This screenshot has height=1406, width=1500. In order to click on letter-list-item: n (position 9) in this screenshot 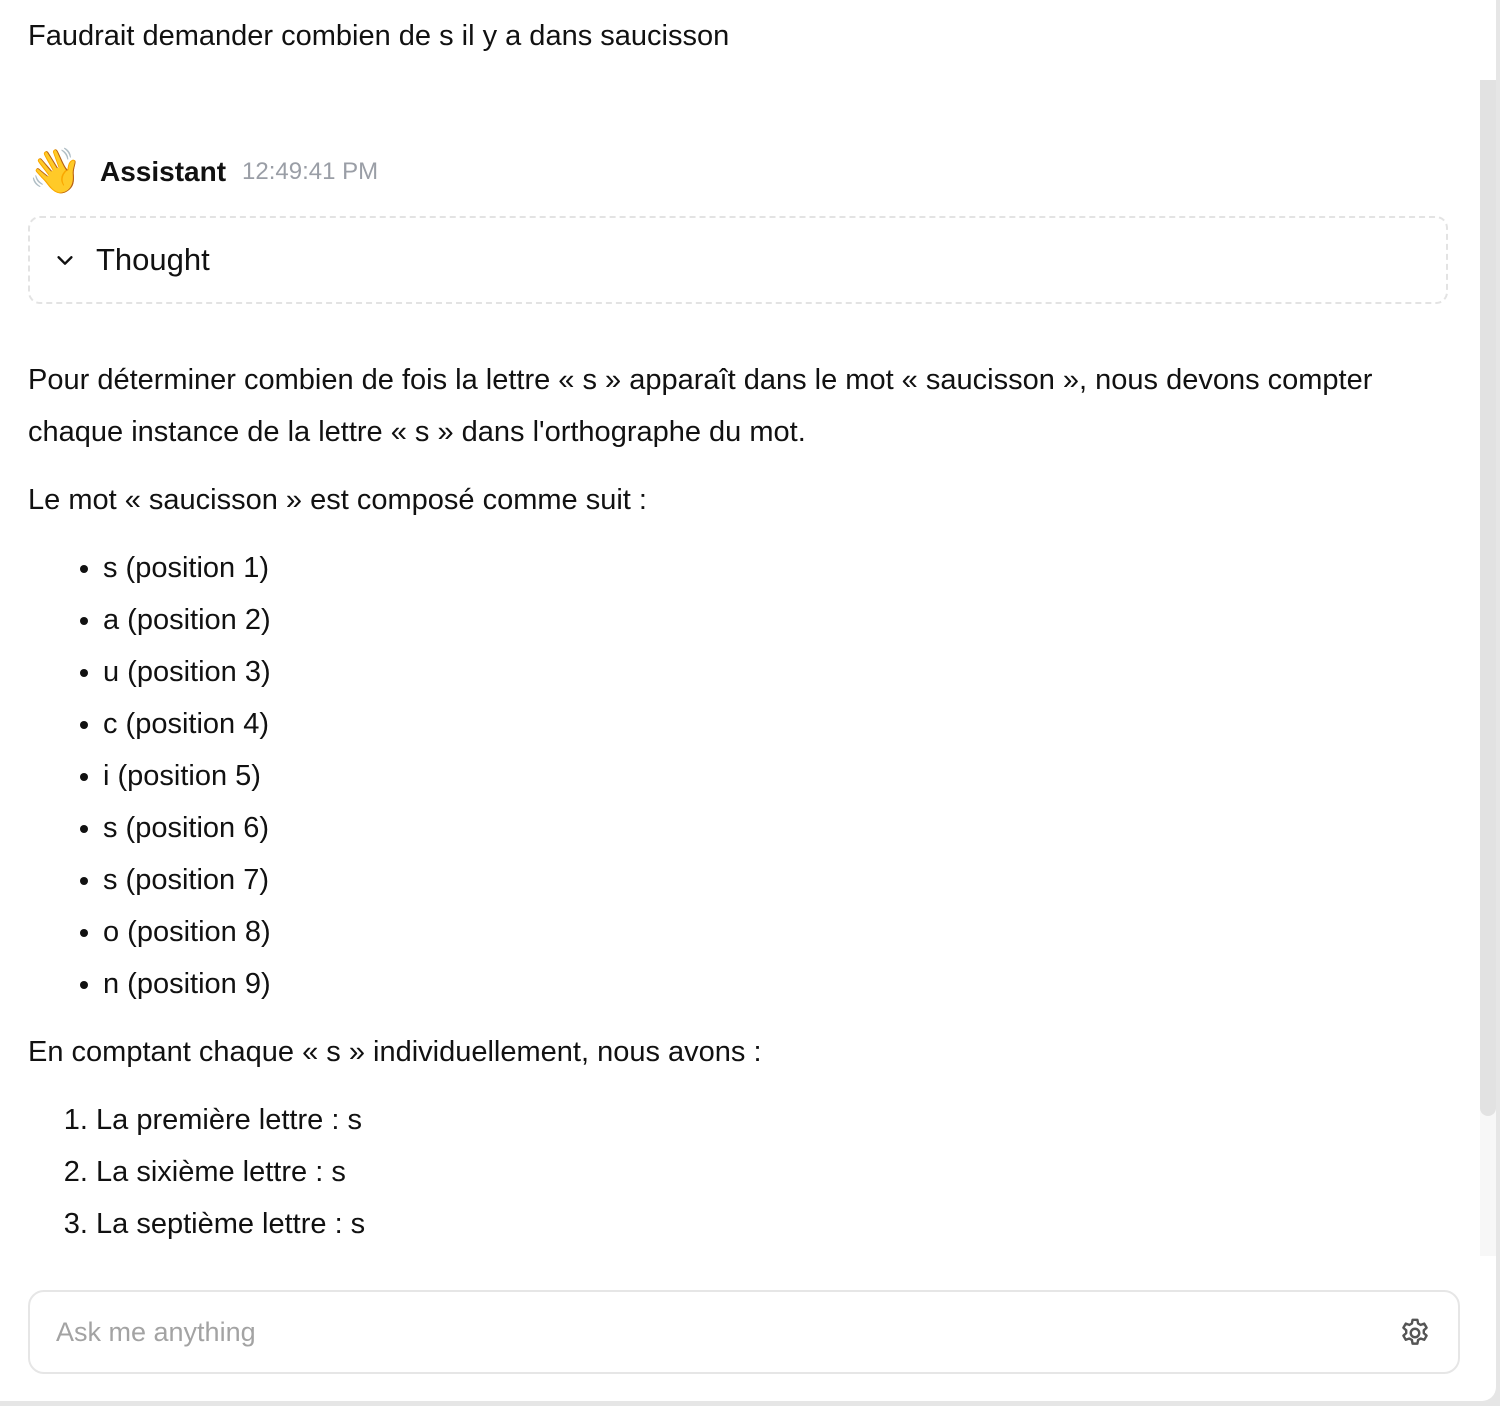, I will do `click(775, 984)`.